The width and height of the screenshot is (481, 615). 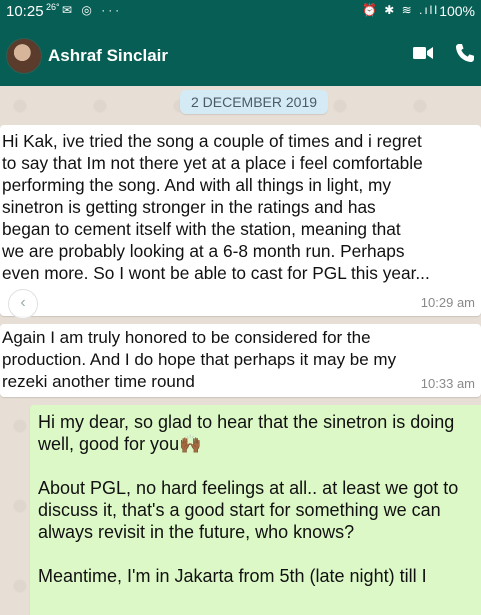 I want to click on avatar, so click(x=24, y=56).